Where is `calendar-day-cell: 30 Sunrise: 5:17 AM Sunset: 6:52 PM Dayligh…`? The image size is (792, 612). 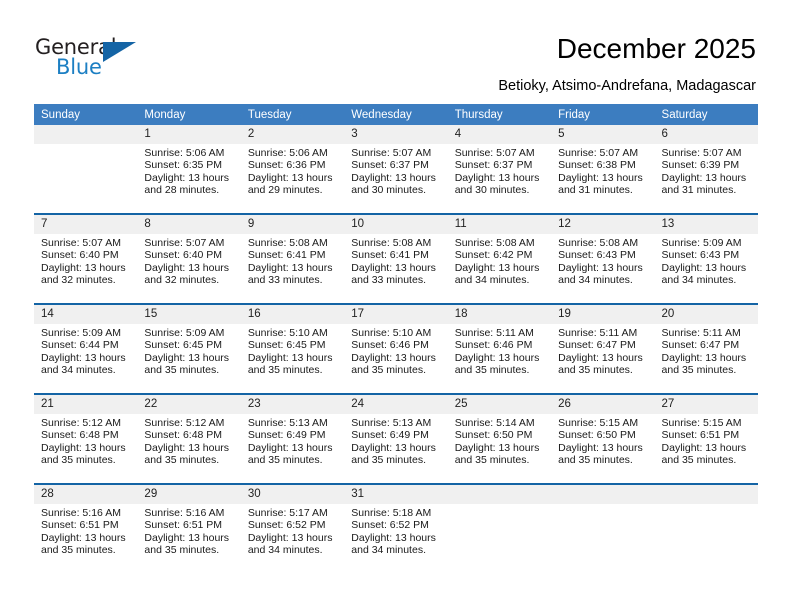 calendar-day-cell: 30 Sunrise: 5:17 AM Sunset: 6:52 PM Dayligh… is located at coordinates (292, 529).